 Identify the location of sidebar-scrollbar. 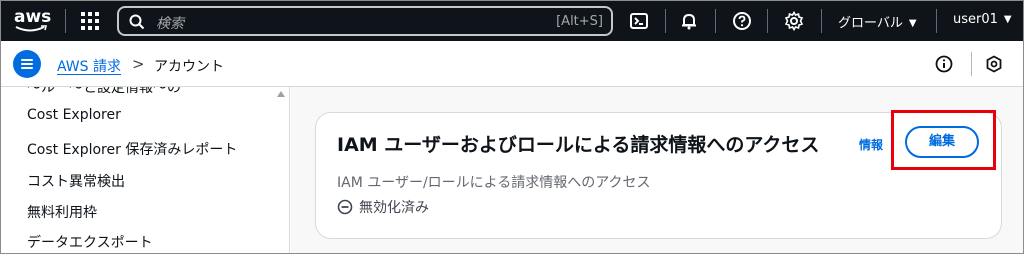
(281, 170).